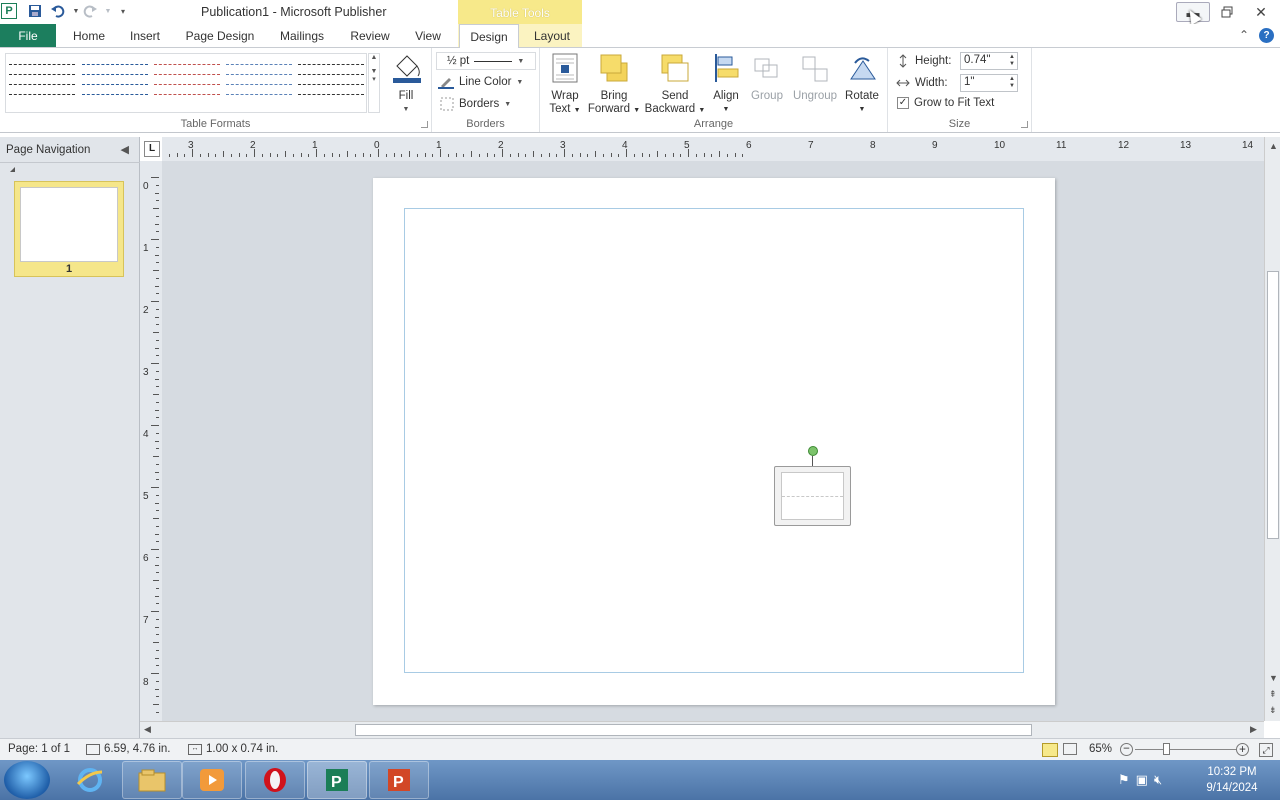 Image resolution: width=1280 pixels, height=800 pixels. I want to click on scroll-left-icon: ◀, so click(147, 729).